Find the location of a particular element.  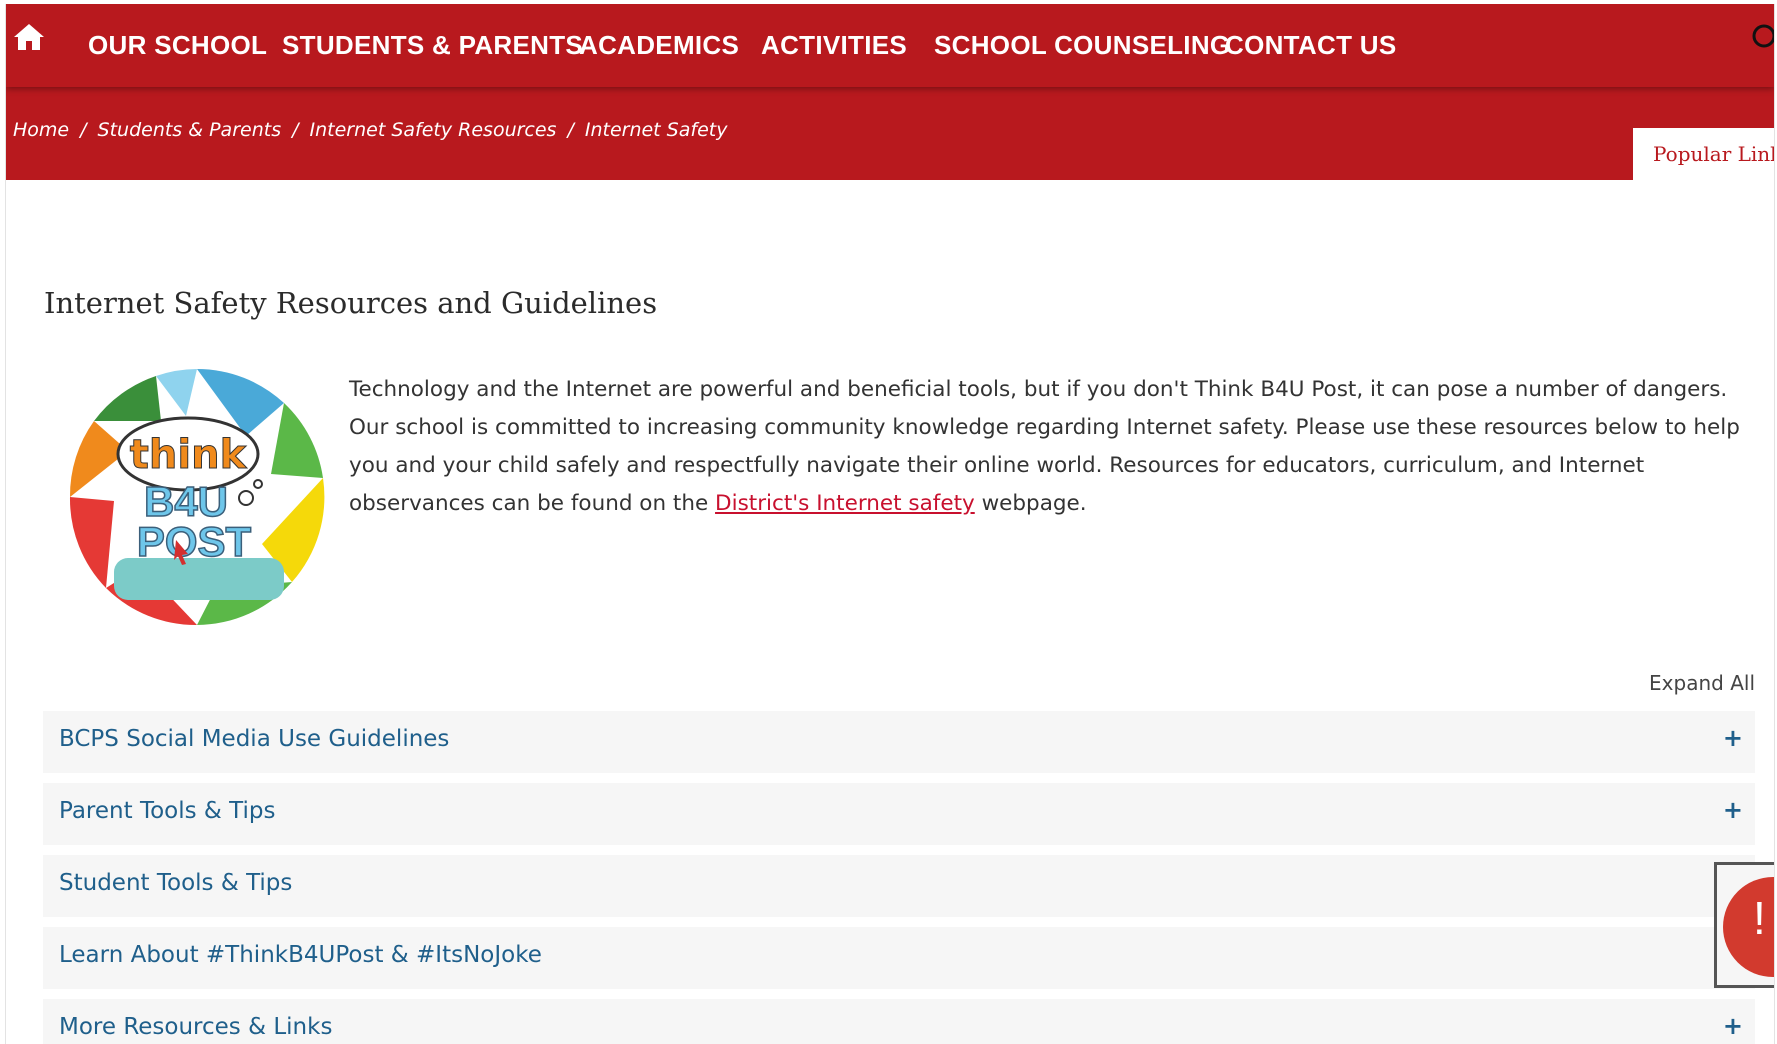

nav-our-school: OUR SCHOOL is located at coordinates (177, 45).